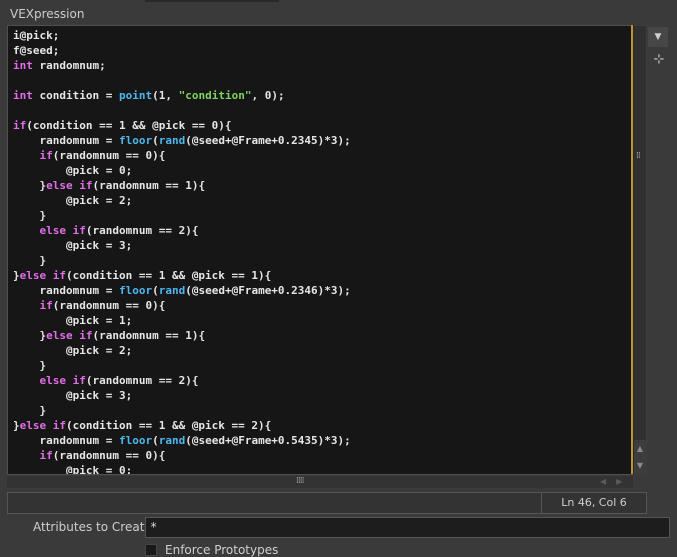 This screenshot has height=557, width=677. I want to click on code-text-run: (@seed+@Frame+0.2345)*3);, so click(268, 140).